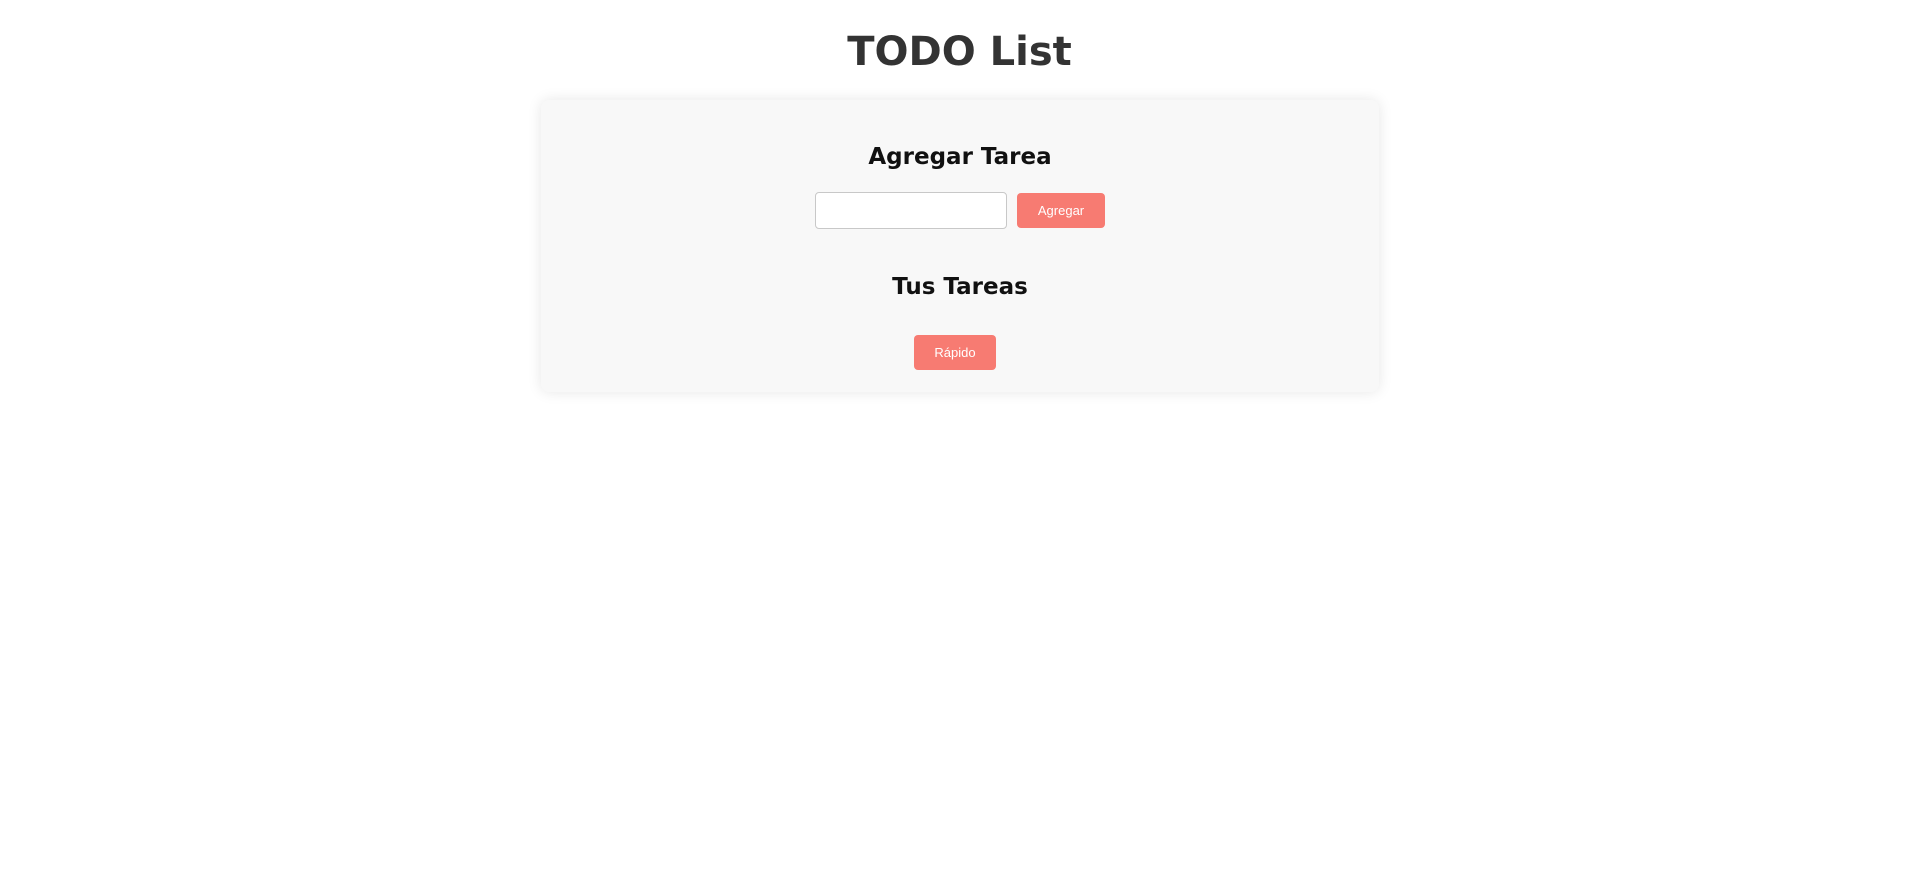  I want to click on todo-card: Agregar Tarea Agregar Tus Tareas Rápido, so click(960, 246).